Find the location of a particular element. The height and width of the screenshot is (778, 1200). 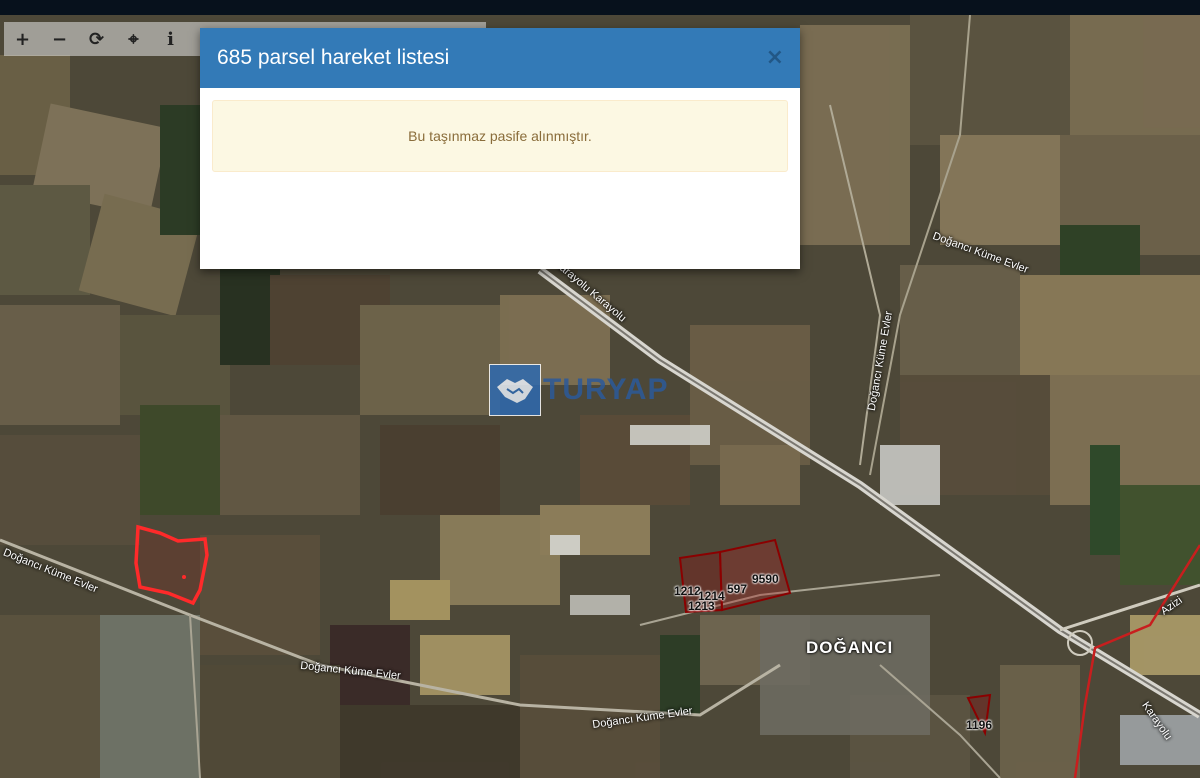

watermark: TURYAP is located at coordinates (578, 390).